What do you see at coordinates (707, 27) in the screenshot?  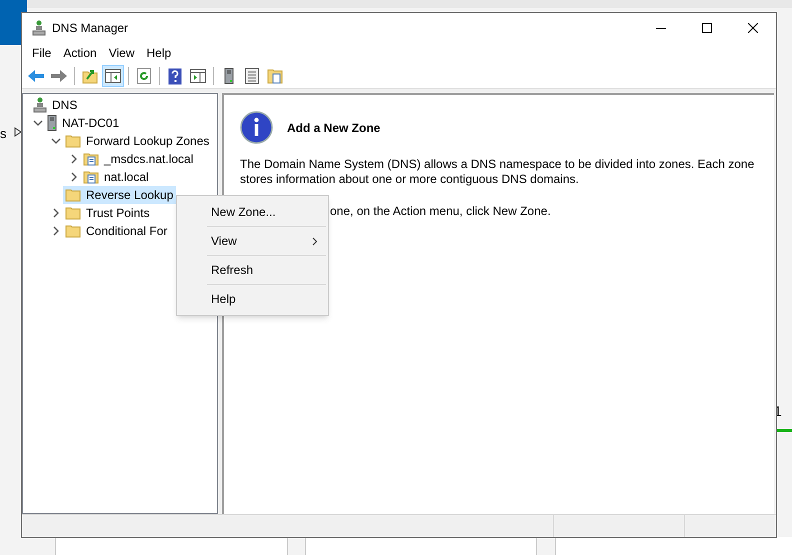 I see `maximize-icon` at bounding box center [707, 27].